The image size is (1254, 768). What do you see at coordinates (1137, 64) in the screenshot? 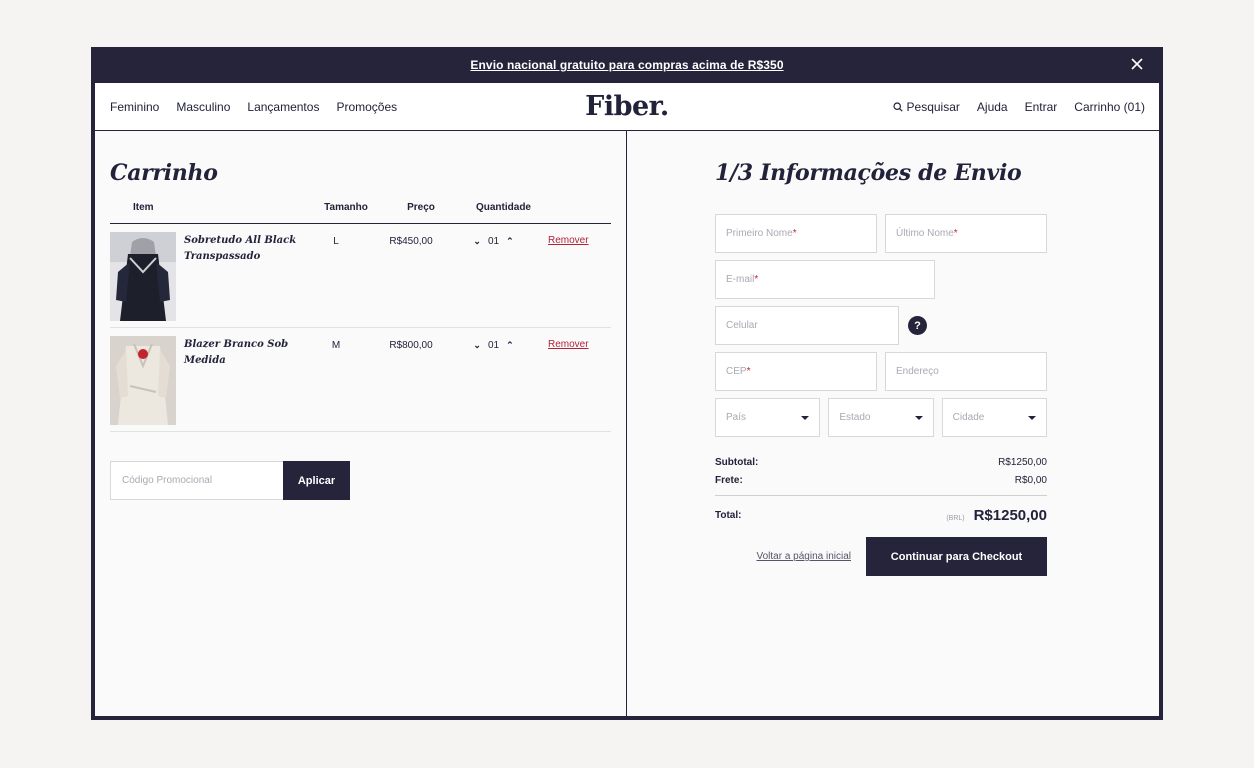
I see `close-icon` at bounding box center [1137, 64].